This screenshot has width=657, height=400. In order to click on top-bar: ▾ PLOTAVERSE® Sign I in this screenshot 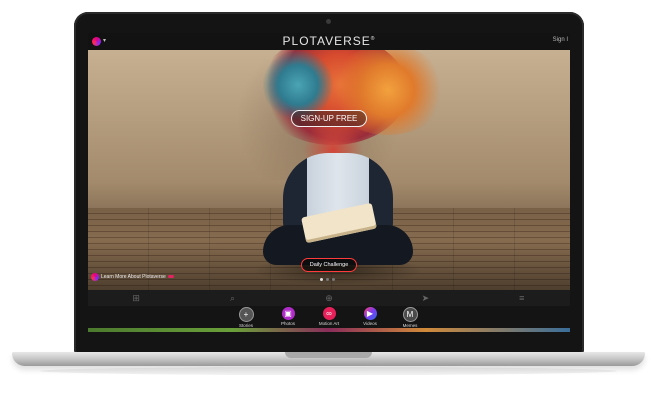, I will do `click(329, 41)`.